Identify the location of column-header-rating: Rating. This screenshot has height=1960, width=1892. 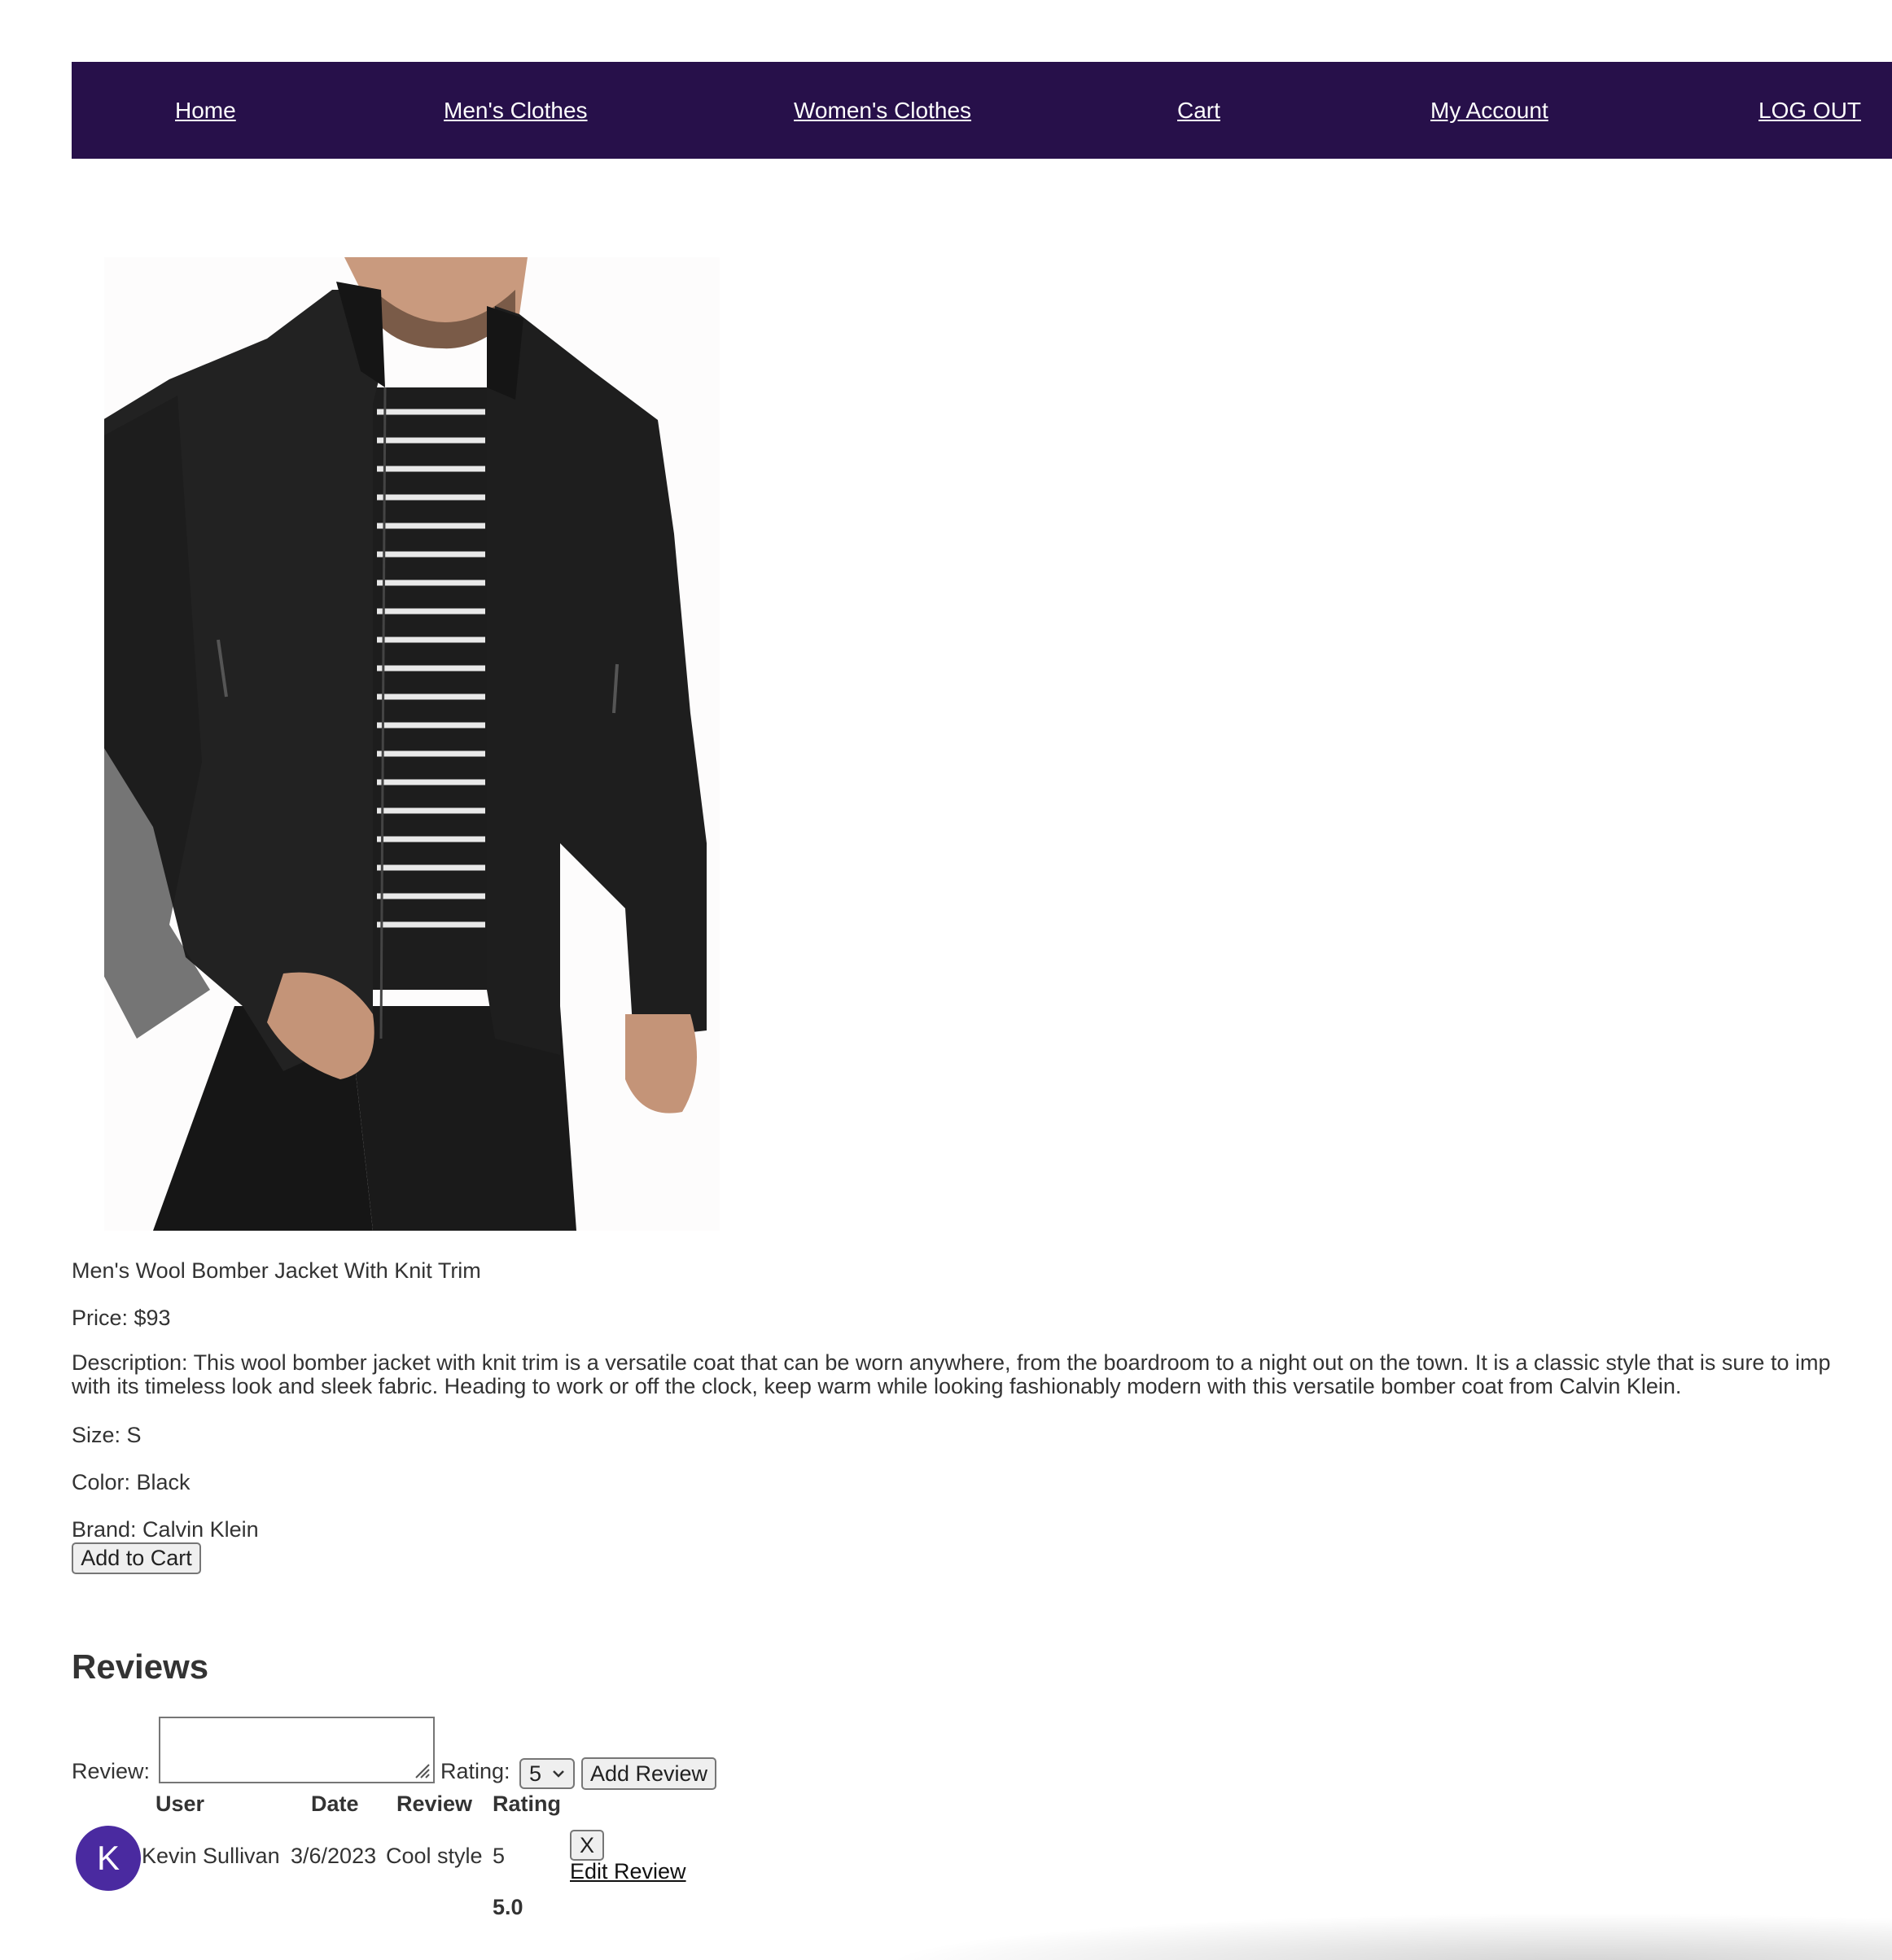
(527, 1804).